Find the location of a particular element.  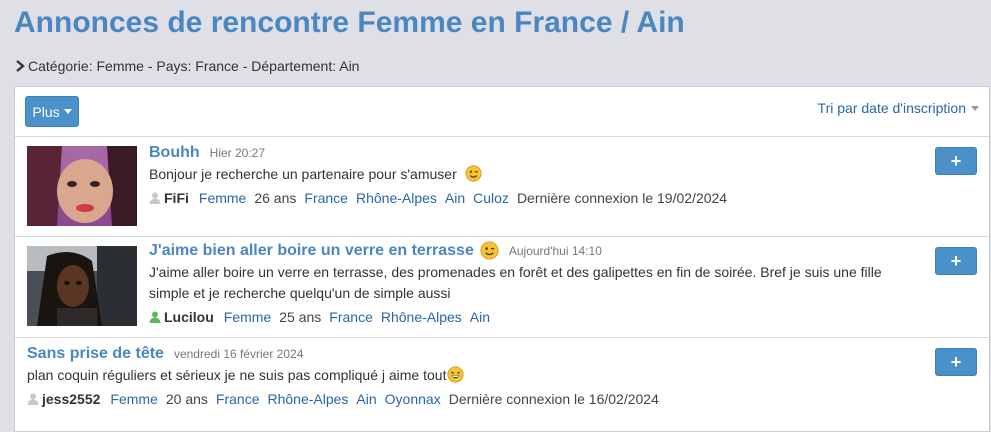

age: 20 ans is located at coordinates (186, 399).